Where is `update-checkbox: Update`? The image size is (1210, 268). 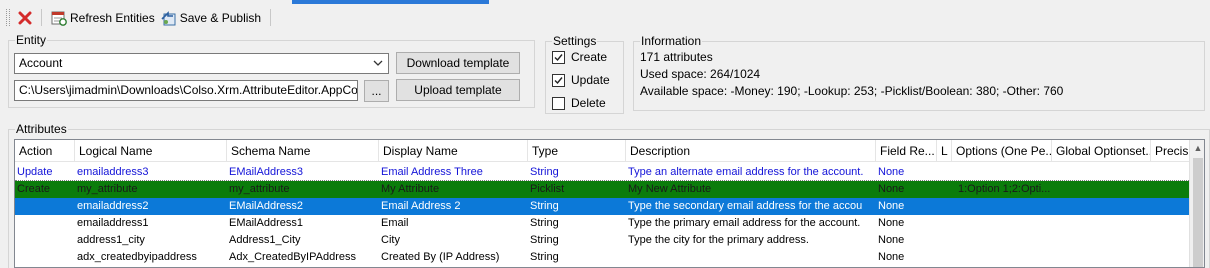
update-checkbox: Update is located at coordinates (581, 80).